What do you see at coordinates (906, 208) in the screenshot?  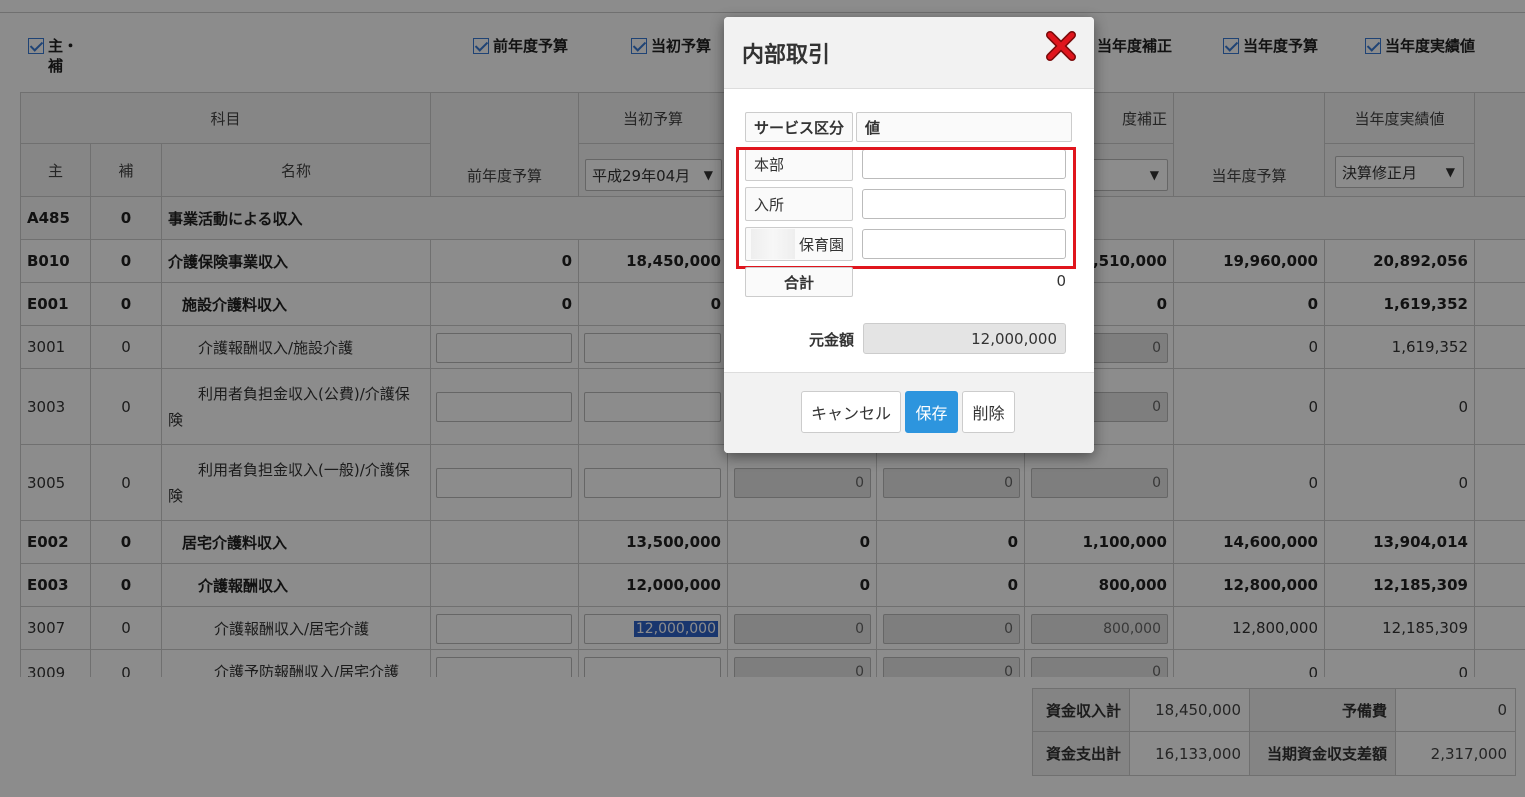 I see `highlight-box` at bounding box center [906, 208].